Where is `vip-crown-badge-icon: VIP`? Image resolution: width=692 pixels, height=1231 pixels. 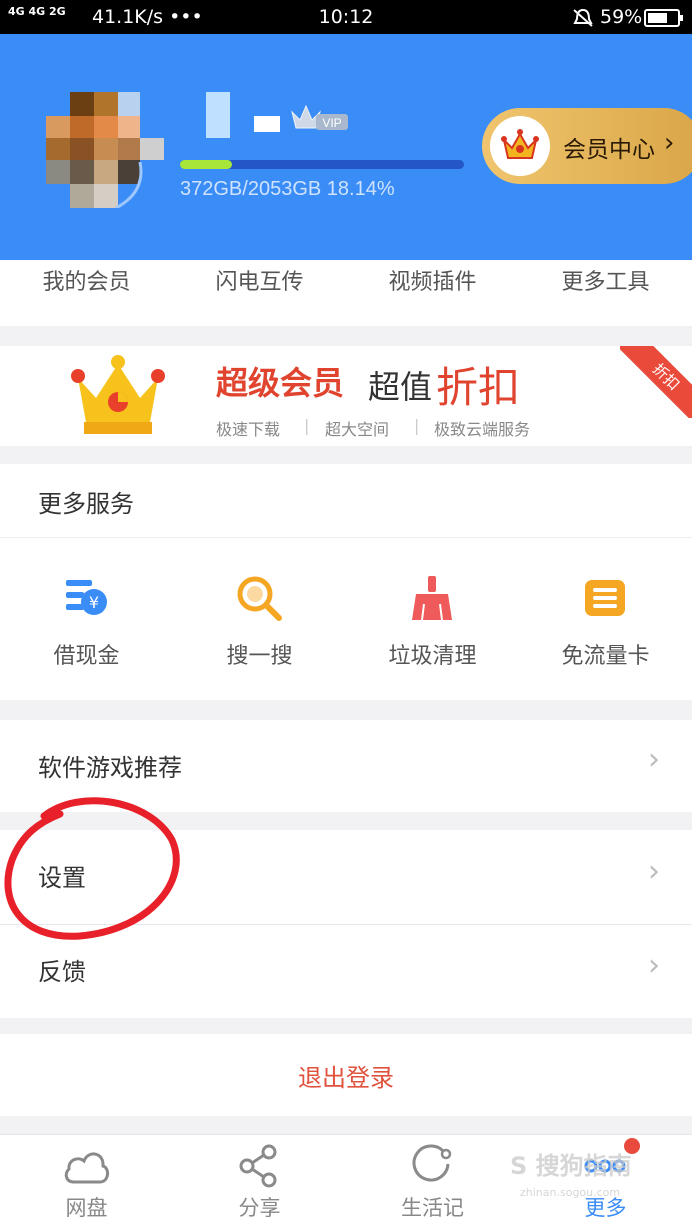
vip-crown-badge-icon: VIP is located at coordinates (319, 117).